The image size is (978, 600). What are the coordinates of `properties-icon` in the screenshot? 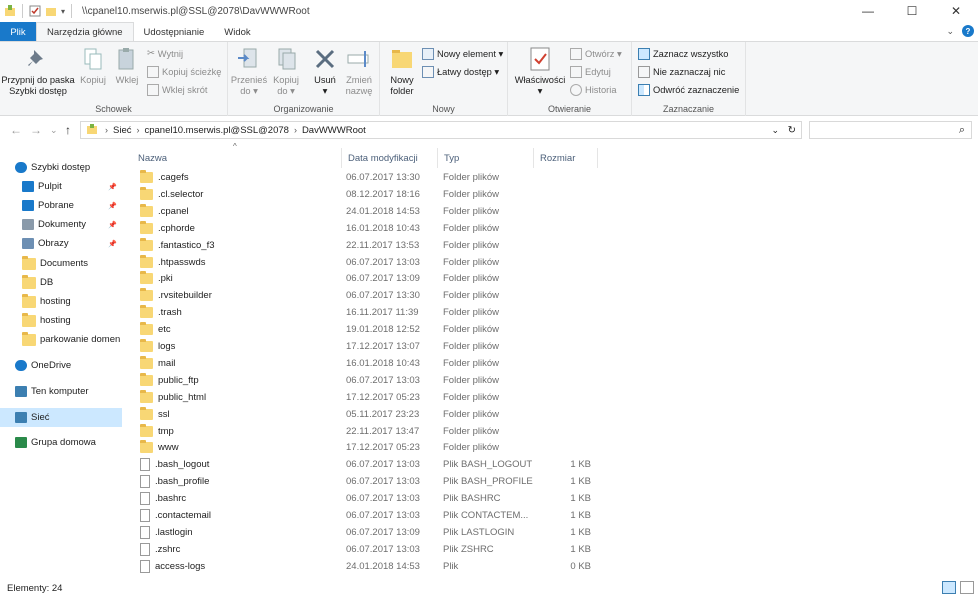 It's located at (35, 11).